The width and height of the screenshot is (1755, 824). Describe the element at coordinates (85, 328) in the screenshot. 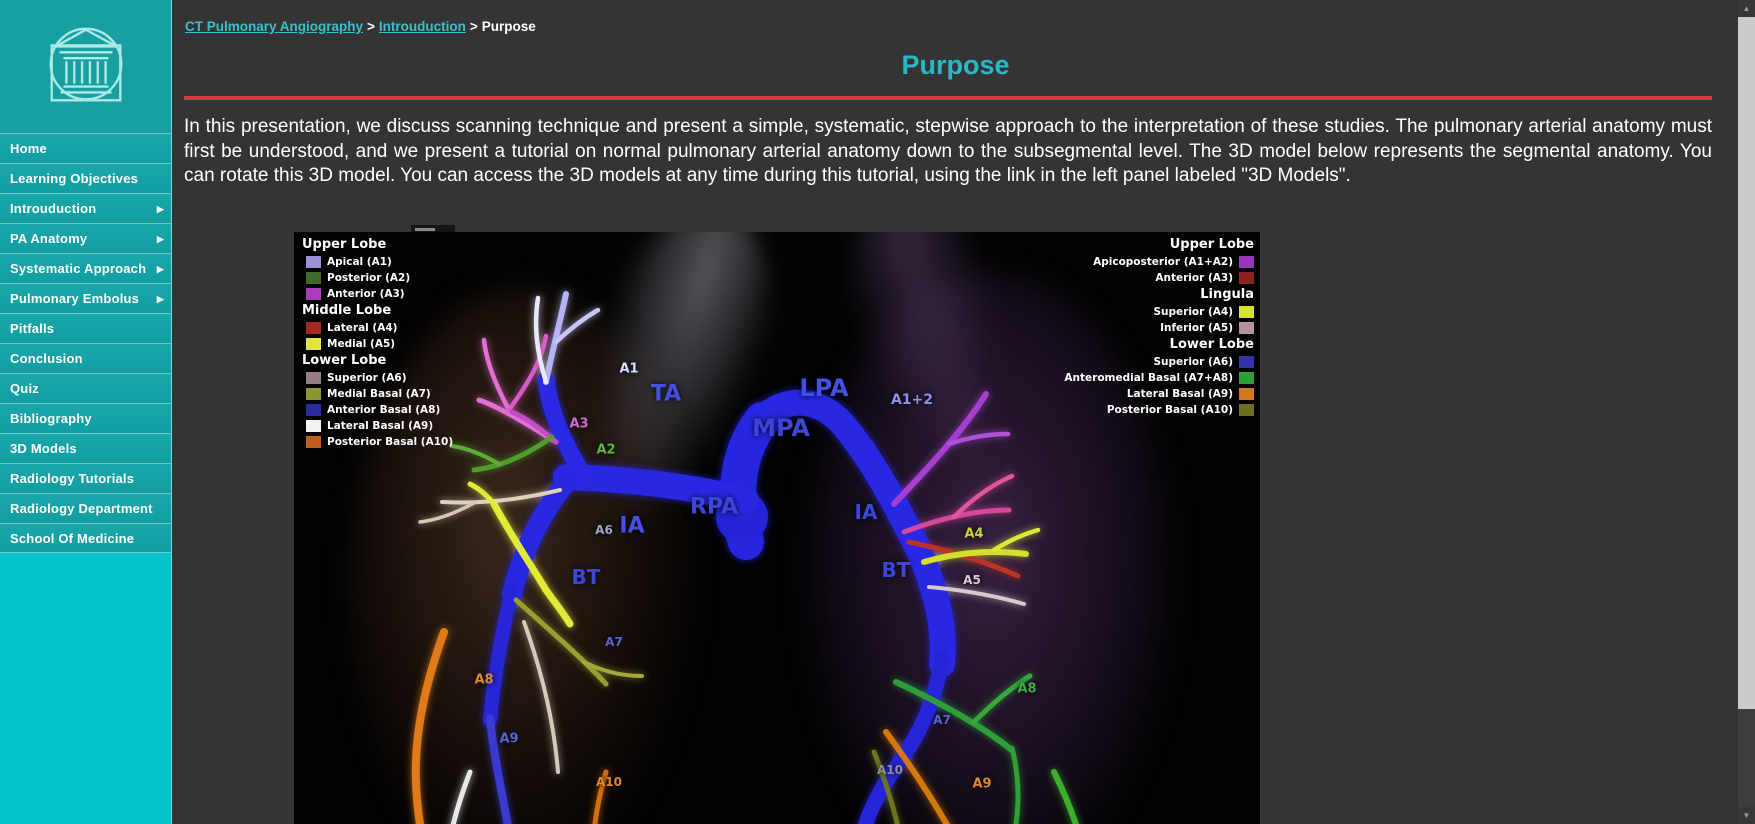

I see `sidebar-item-pitfalls: Pitfalls` at that location.